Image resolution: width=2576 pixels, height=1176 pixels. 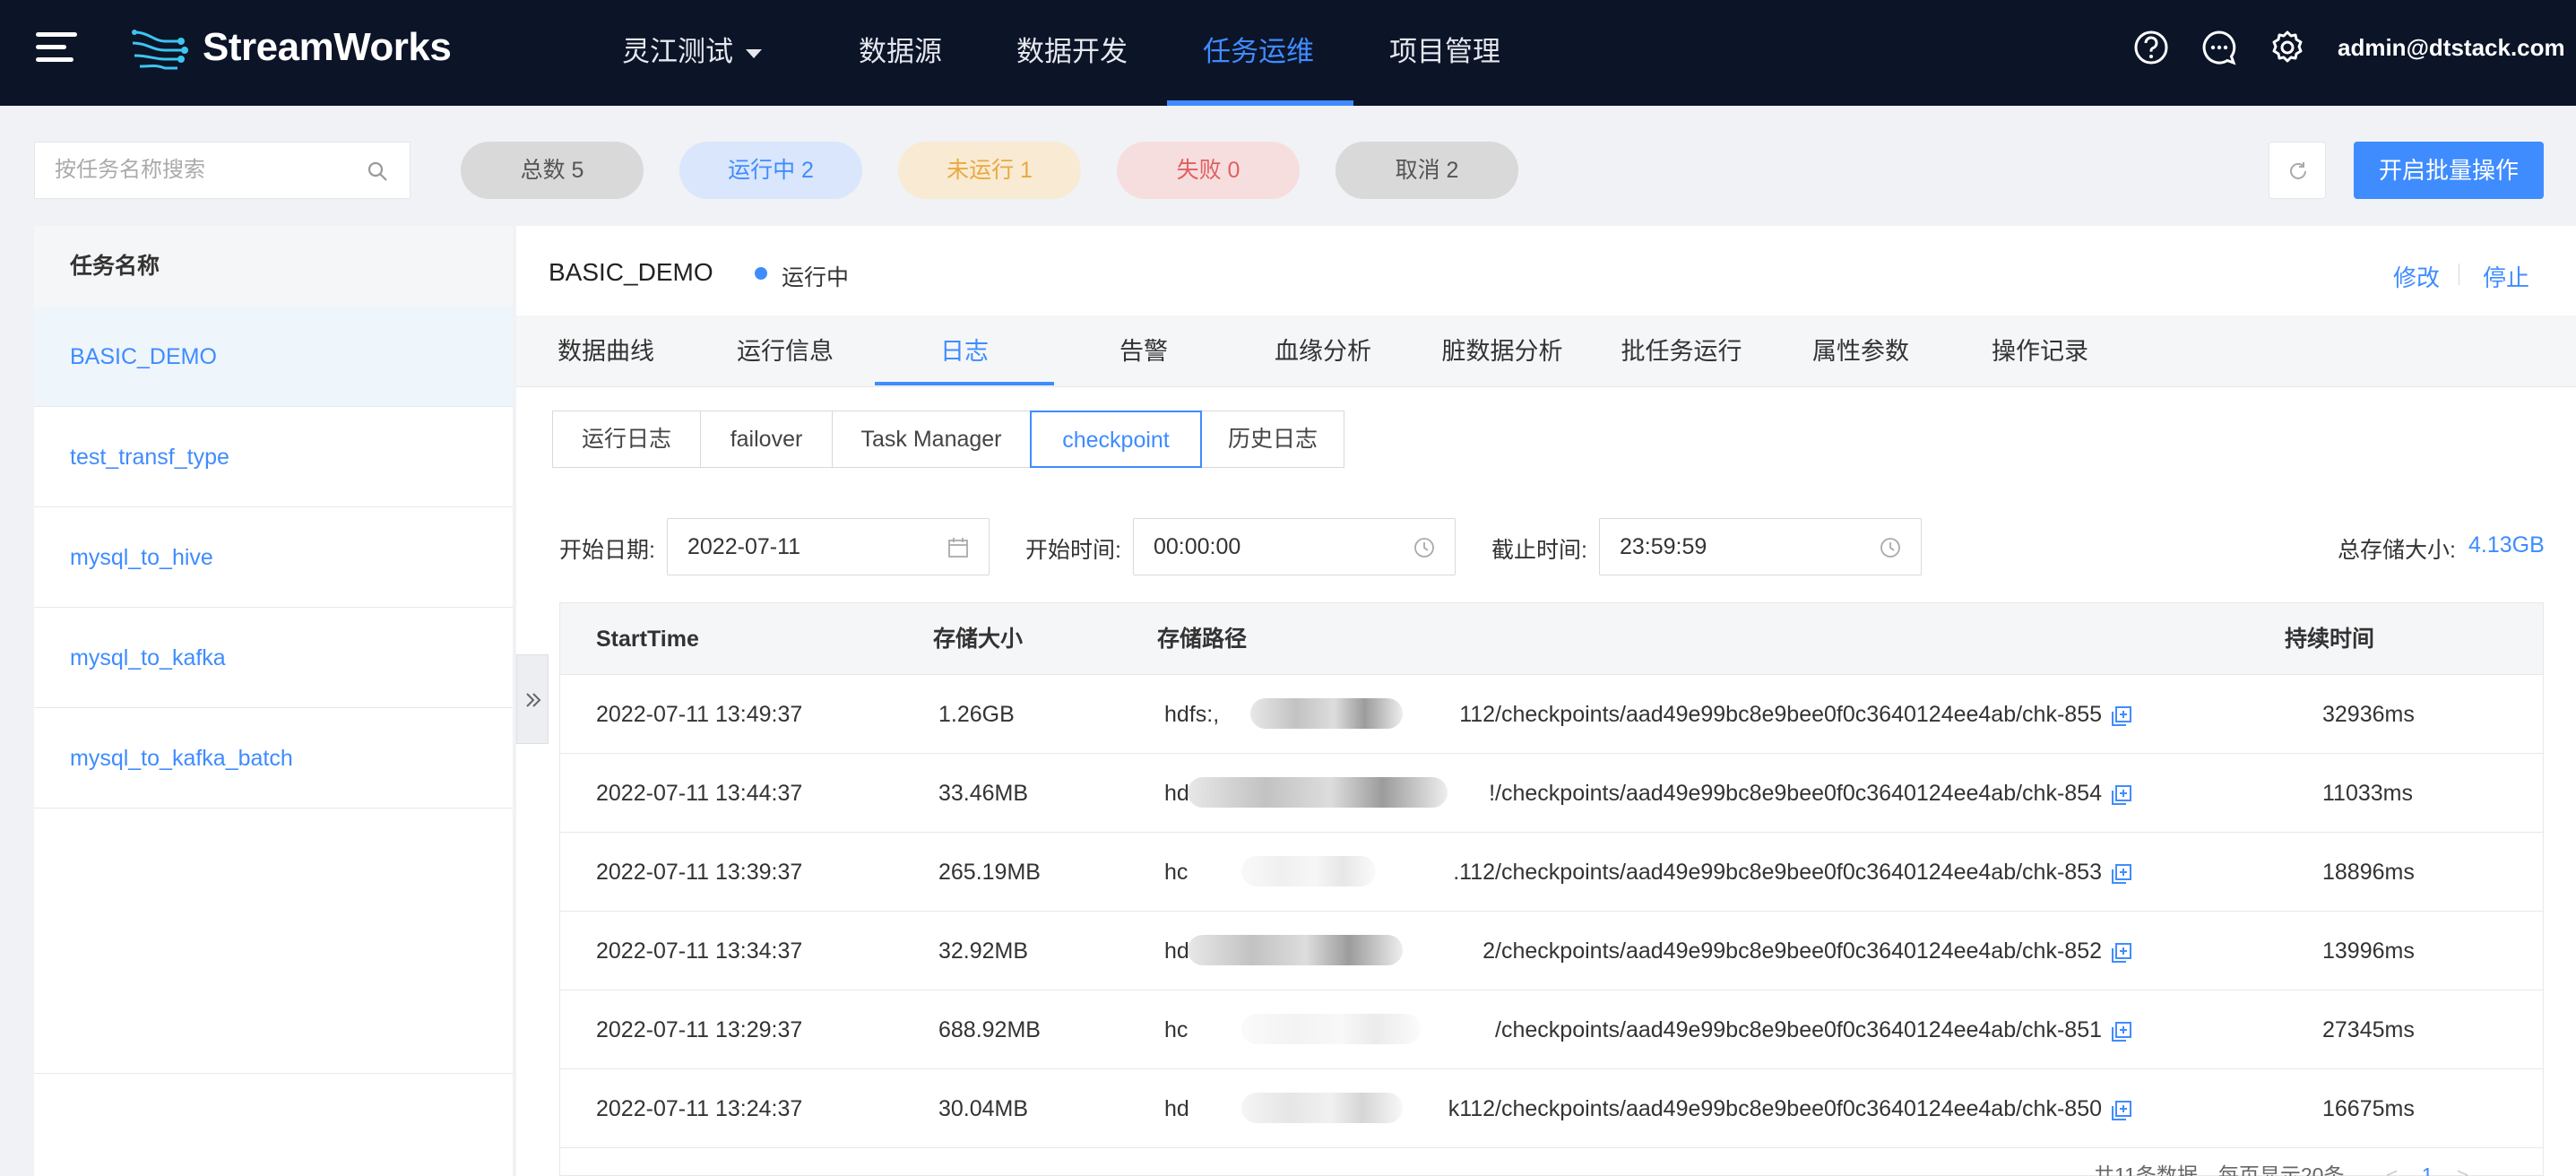 What do you see at coordinates (273, 357) in the screenshot?
I see `task-list-item: BASIC_DEMO` at bounding box center [273, 357].